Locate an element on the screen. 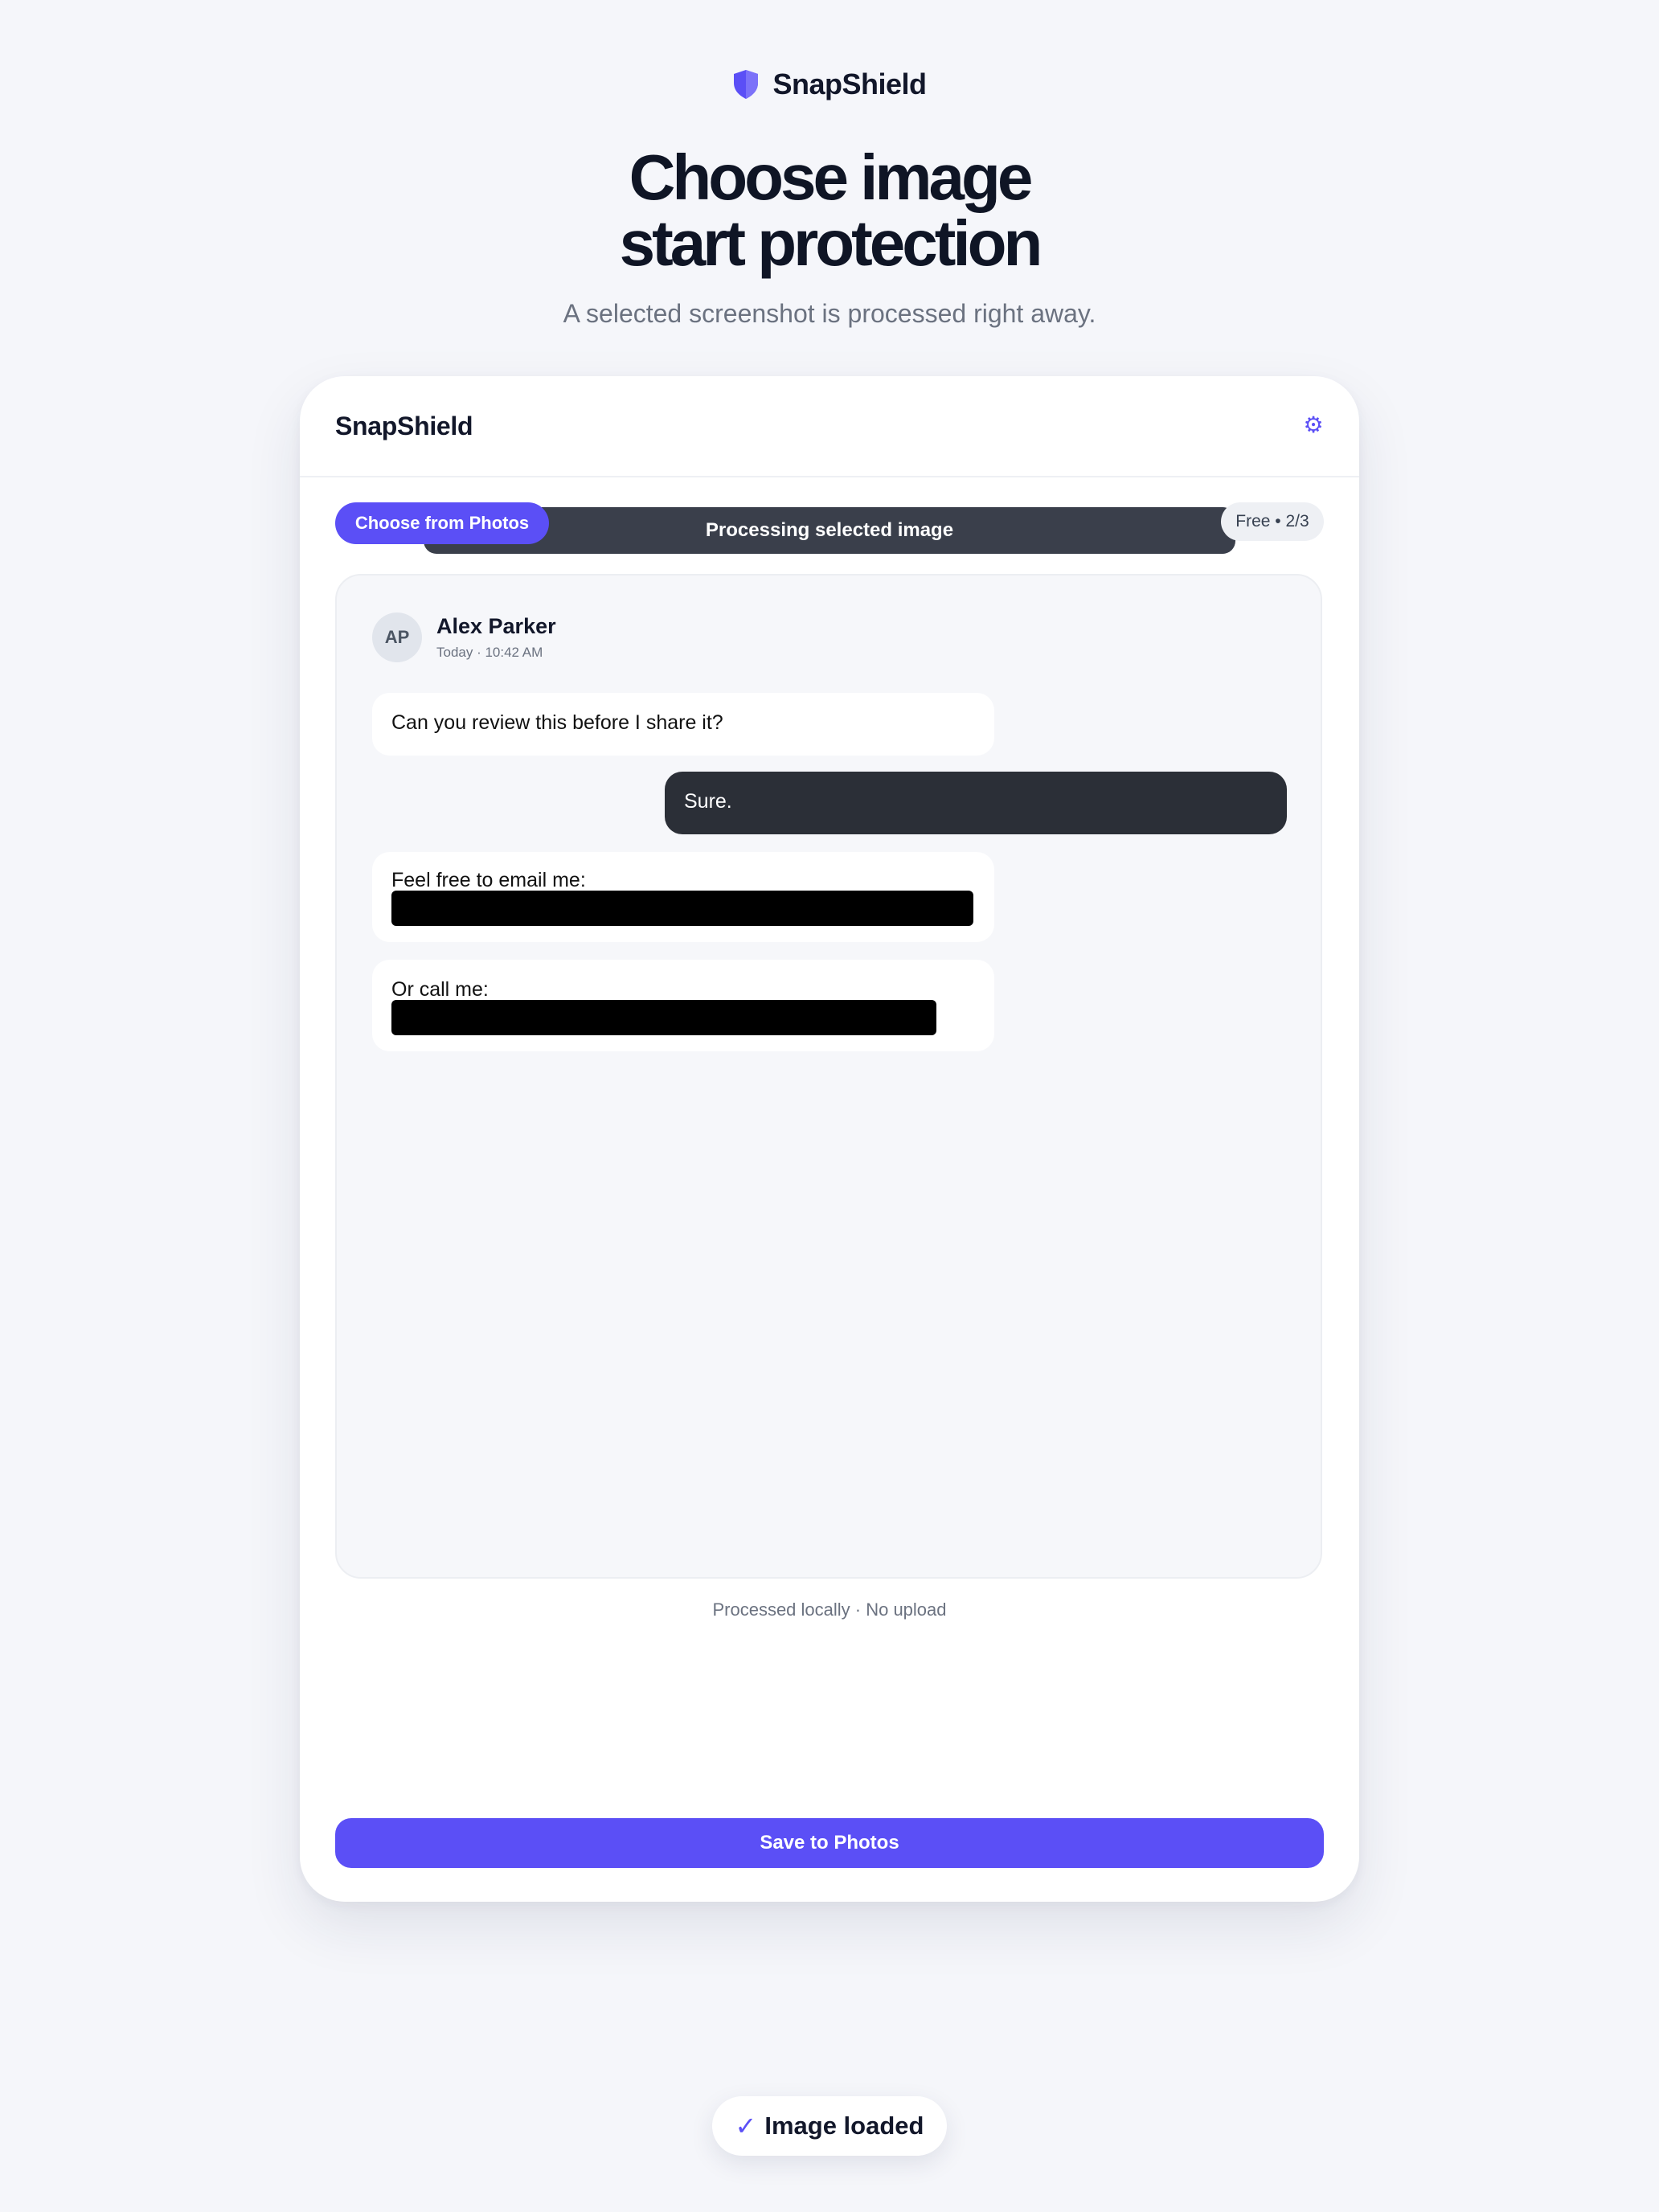 The image size is (1659, 2212). card-title: SnapShield is located at coordinates (404, 426).